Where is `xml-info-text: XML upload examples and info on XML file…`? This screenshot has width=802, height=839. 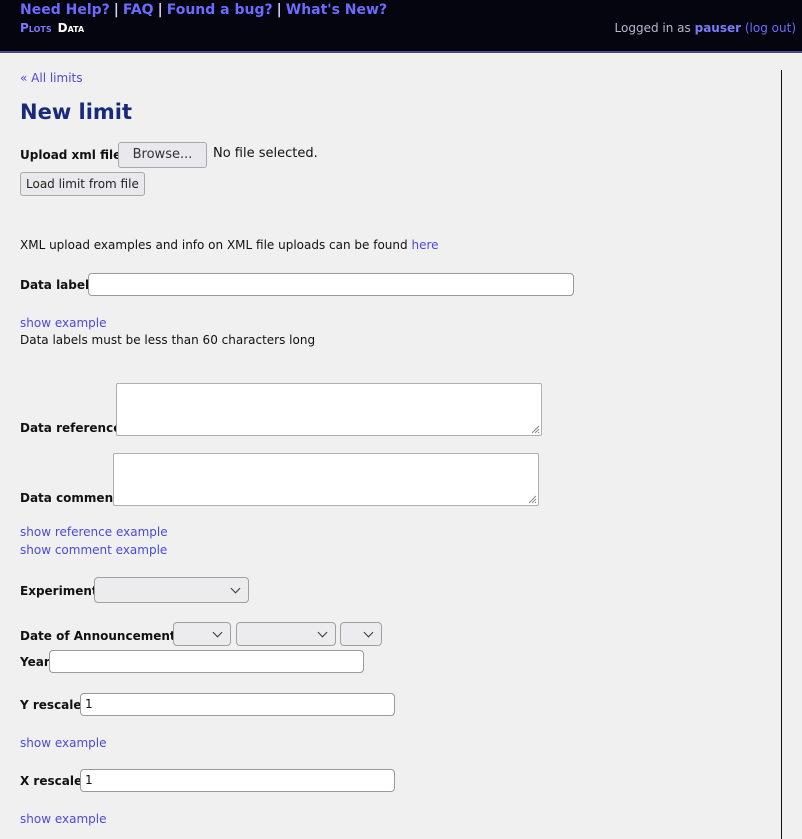
xml-info-text: XML upload examples and info on XML file… is located at coordinates (229, 245).